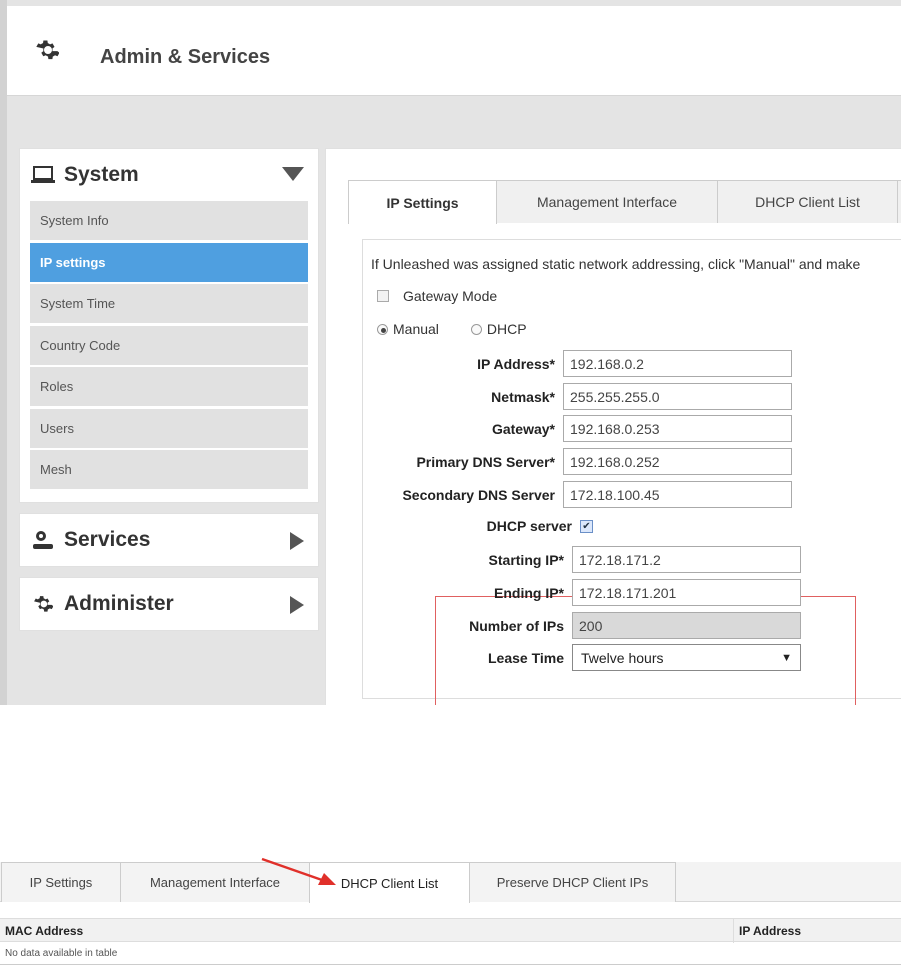  What do you see at coordinates (733, 931) in the screenshot?
I see `column-divider` at bounding box center [733, 931].